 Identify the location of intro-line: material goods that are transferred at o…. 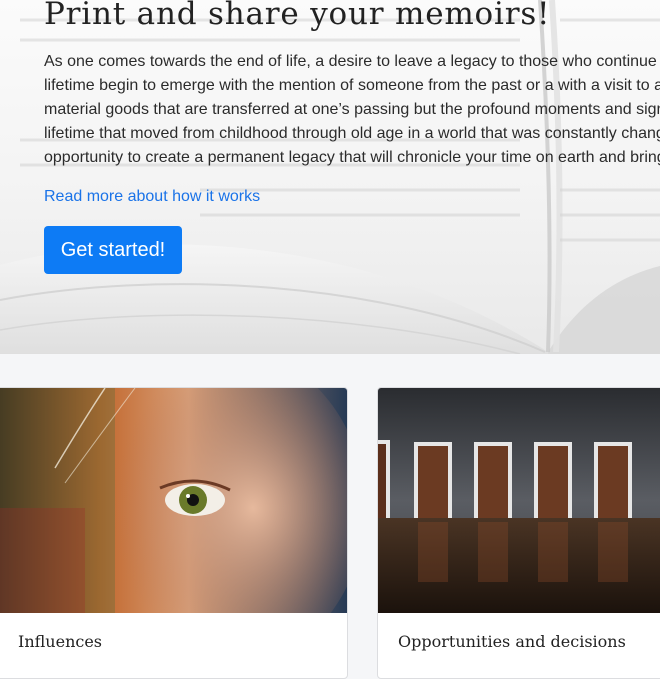
(352, 109).